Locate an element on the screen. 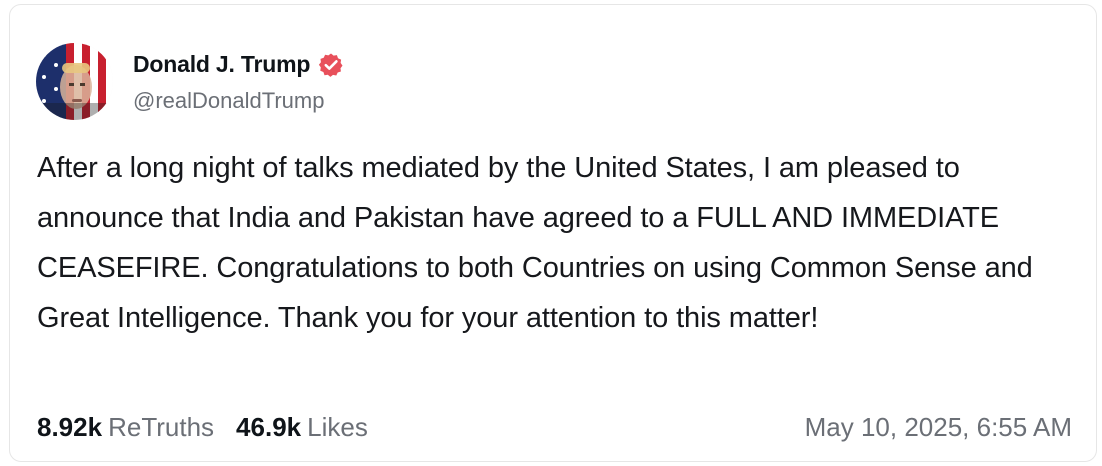 Image resolution: width=1102 pixels, height=466 pixels. post-timestamp: May 10, 2025, 6:55 AM is located at coordinates (938, 427).